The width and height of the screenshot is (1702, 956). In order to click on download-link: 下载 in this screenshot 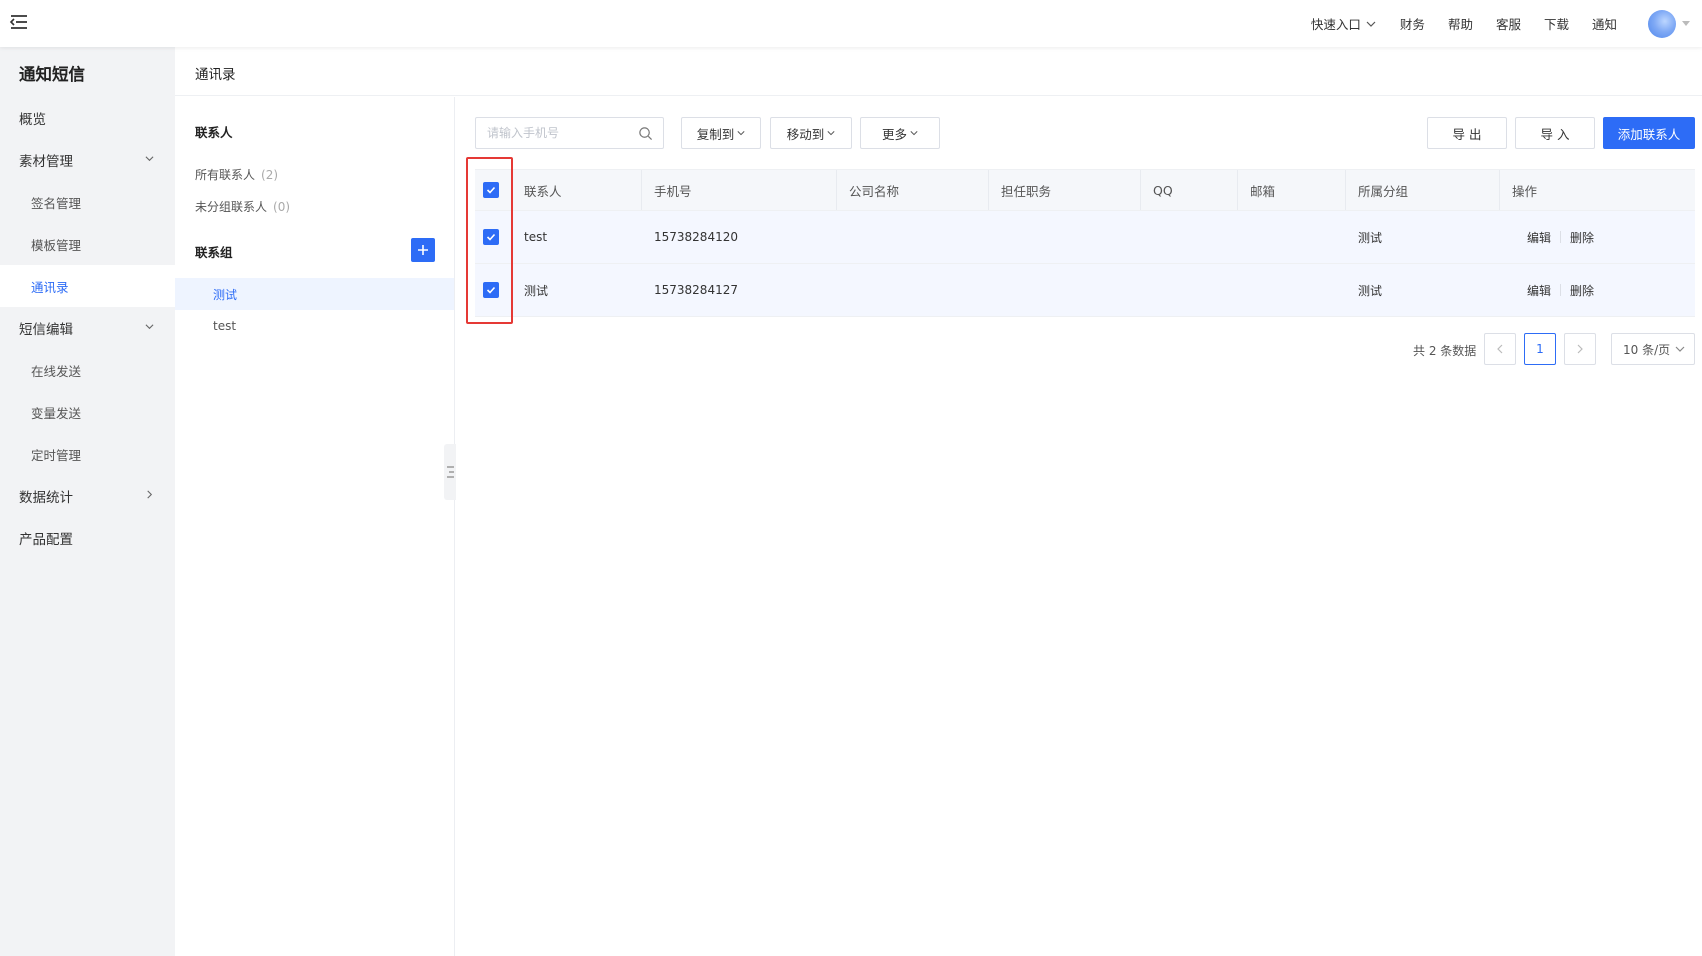, I will do `click(1556, 23)`.